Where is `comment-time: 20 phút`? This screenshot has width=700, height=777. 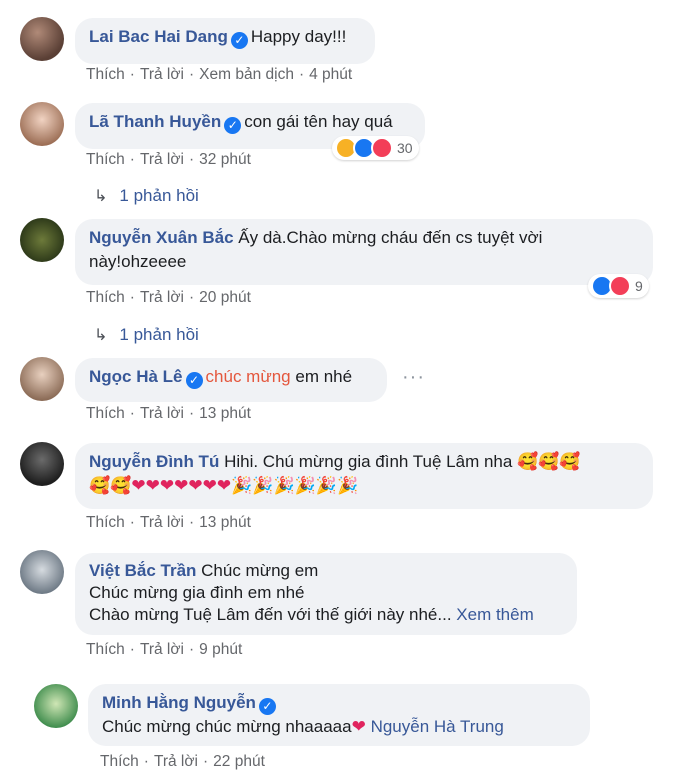 comment-time: 20 phút is located at coordinates (225, 297).